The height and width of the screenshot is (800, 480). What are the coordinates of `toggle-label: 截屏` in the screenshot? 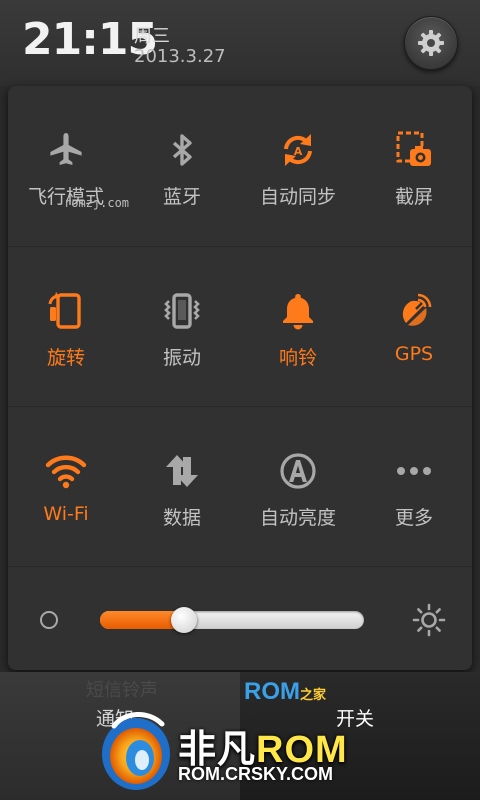 It's located at (413, 197).